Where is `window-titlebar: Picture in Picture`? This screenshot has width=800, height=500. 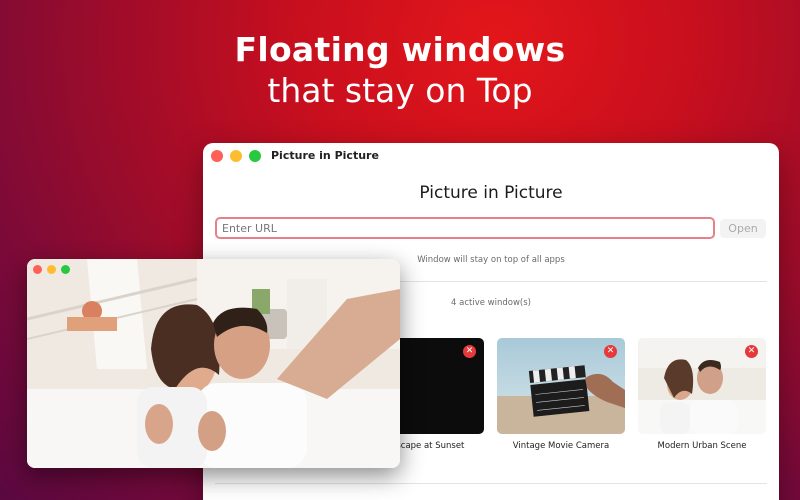
window-titlebar: Picture in Picture is located at coordinates (491, 156).